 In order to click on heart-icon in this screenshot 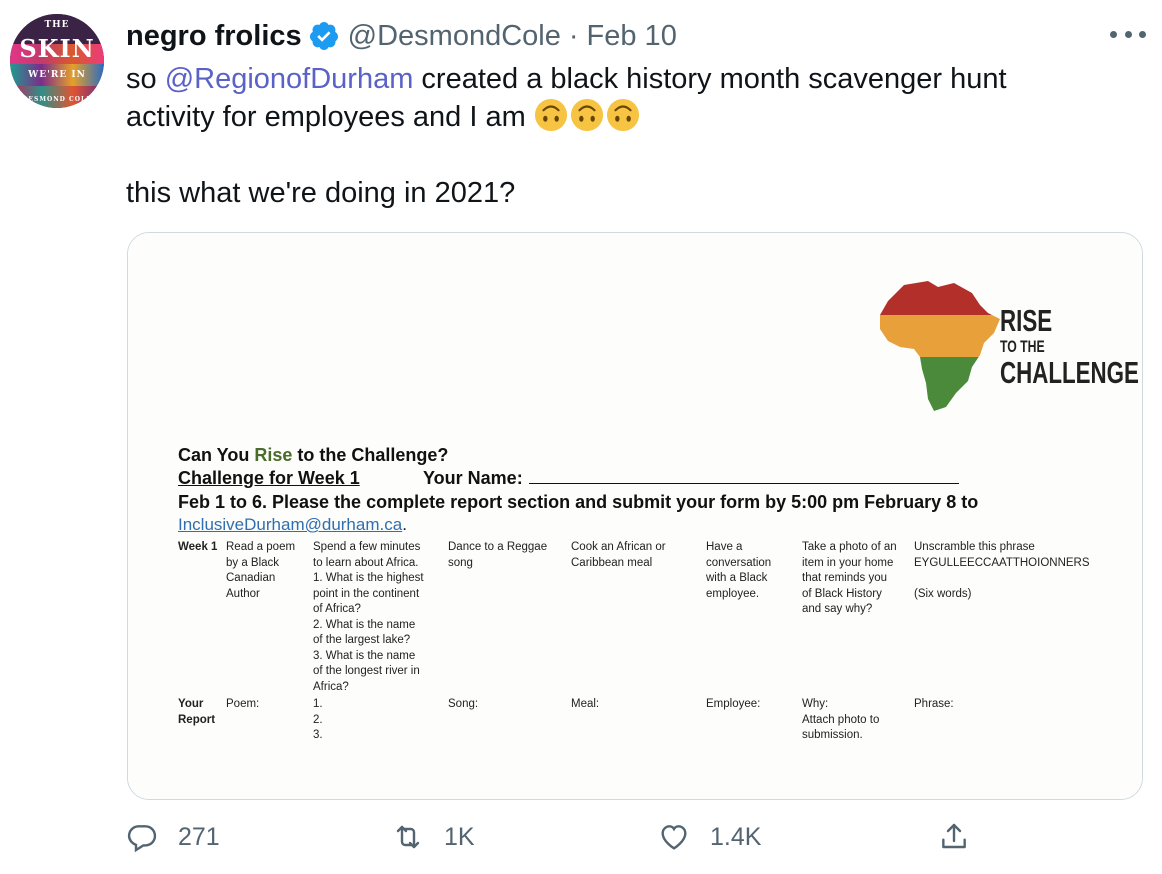, I will do `click(674, 837)`.